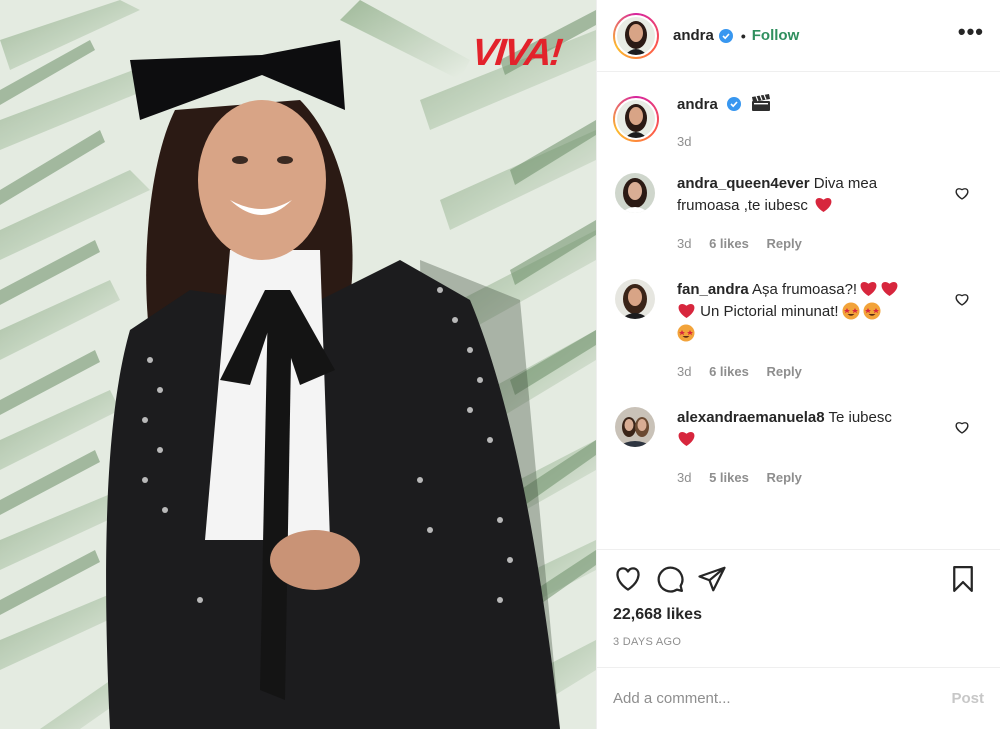  I want to click on comment-bubble-icon, so click(670, 579).